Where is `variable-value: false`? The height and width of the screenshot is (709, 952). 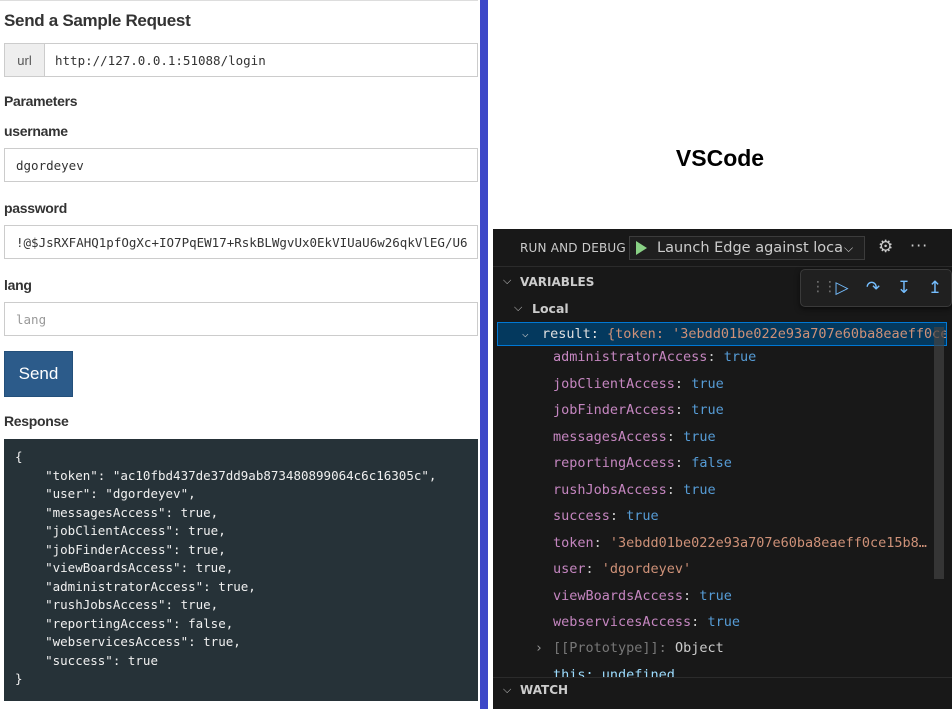 variable-value: false is located at coordinates (711, 463).